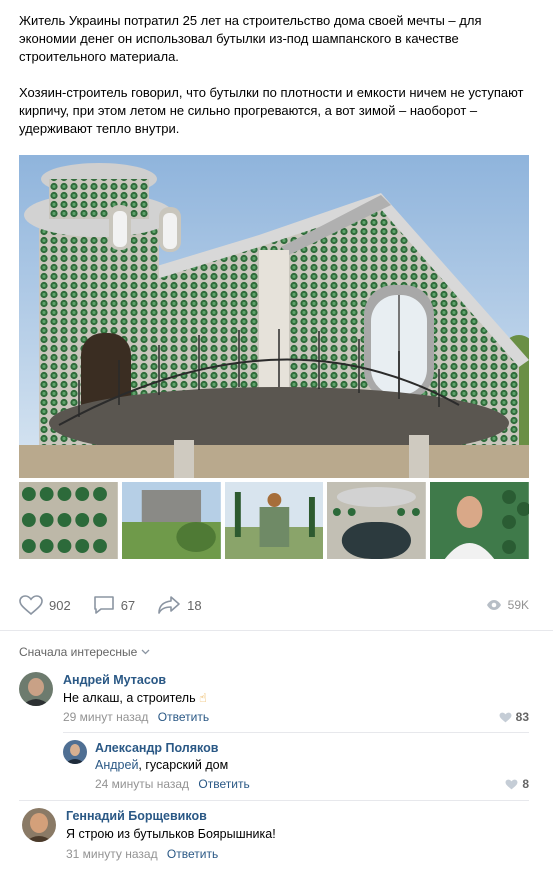 Image resolution: width=553 pixels, height=875 pixels. I want to click on chevron-down-icon, so click(145, 652).